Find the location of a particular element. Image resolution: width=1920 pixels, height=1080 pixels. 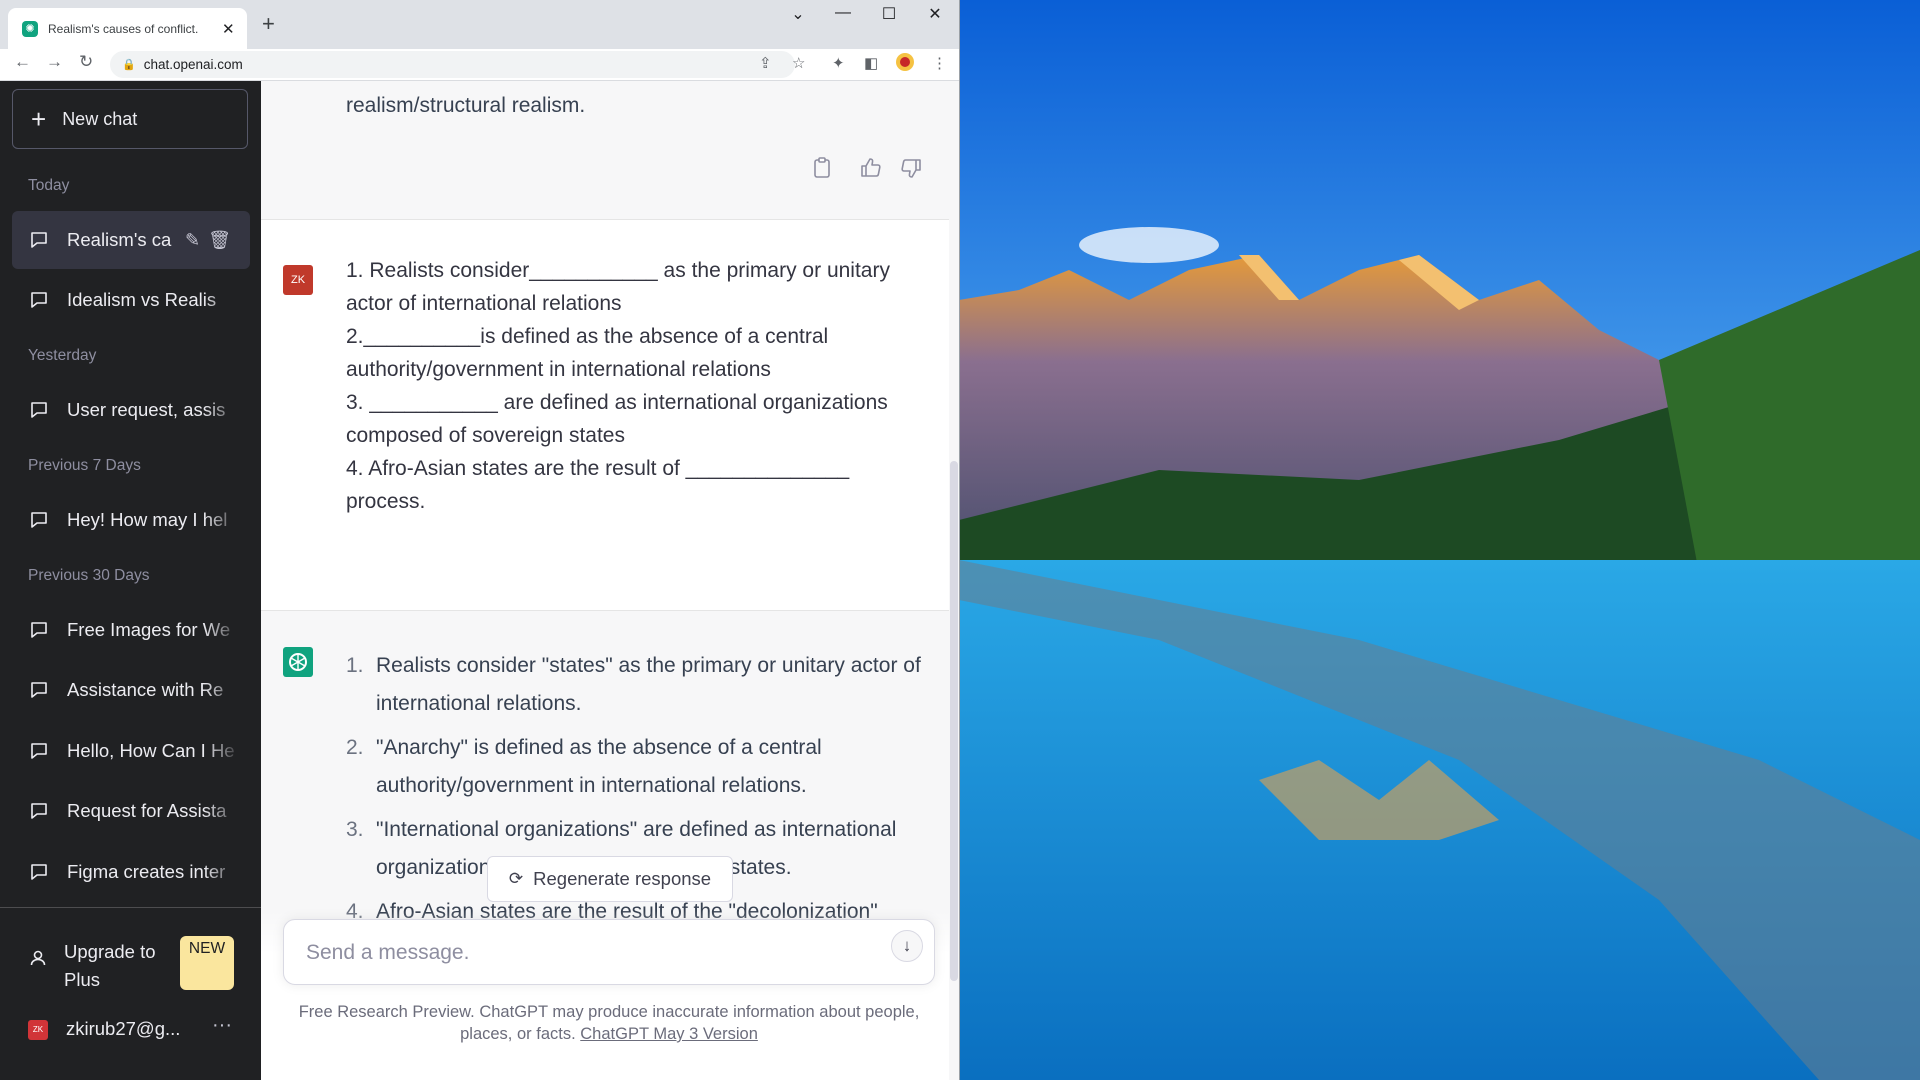

chat-history-item: Free Images for We is located at coordinates (131, 630).